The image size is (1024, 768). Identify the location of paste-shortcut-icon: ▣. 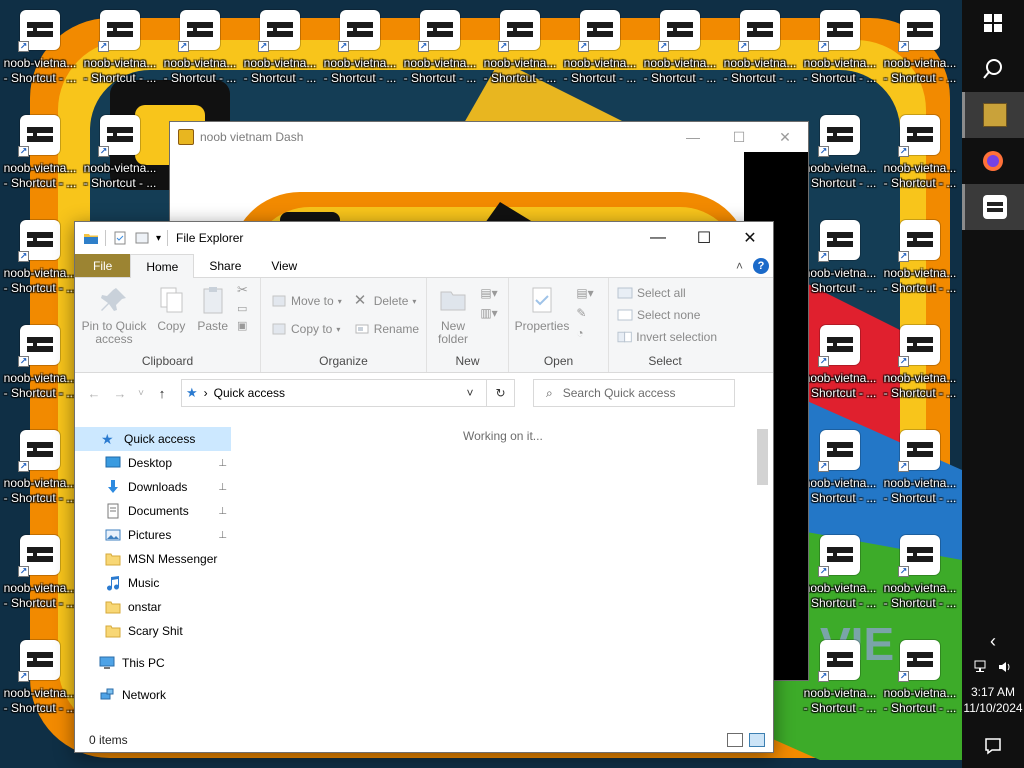
(242, 325).